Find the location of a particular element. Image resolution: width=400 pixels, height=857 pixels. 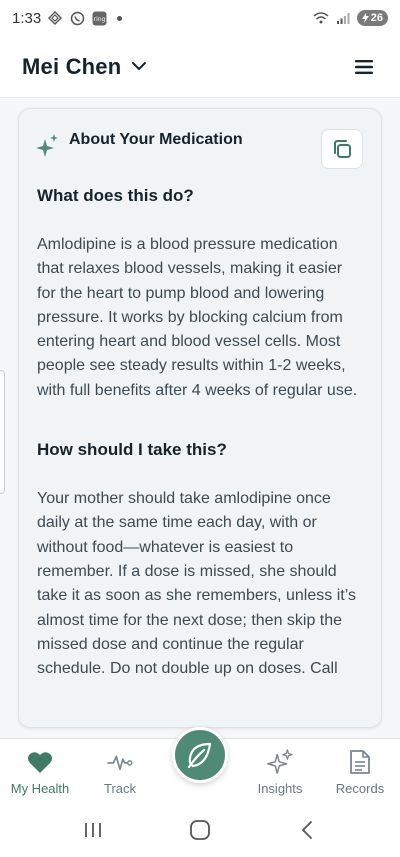

nav-label: Track is located at coordinates (120, 788).